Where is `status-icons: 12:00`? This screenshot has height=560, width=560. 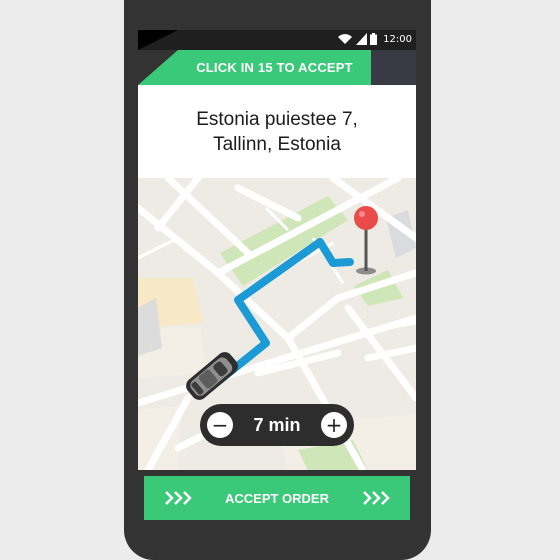
status-icons: 12:00 is located at coordinates (374, 39).